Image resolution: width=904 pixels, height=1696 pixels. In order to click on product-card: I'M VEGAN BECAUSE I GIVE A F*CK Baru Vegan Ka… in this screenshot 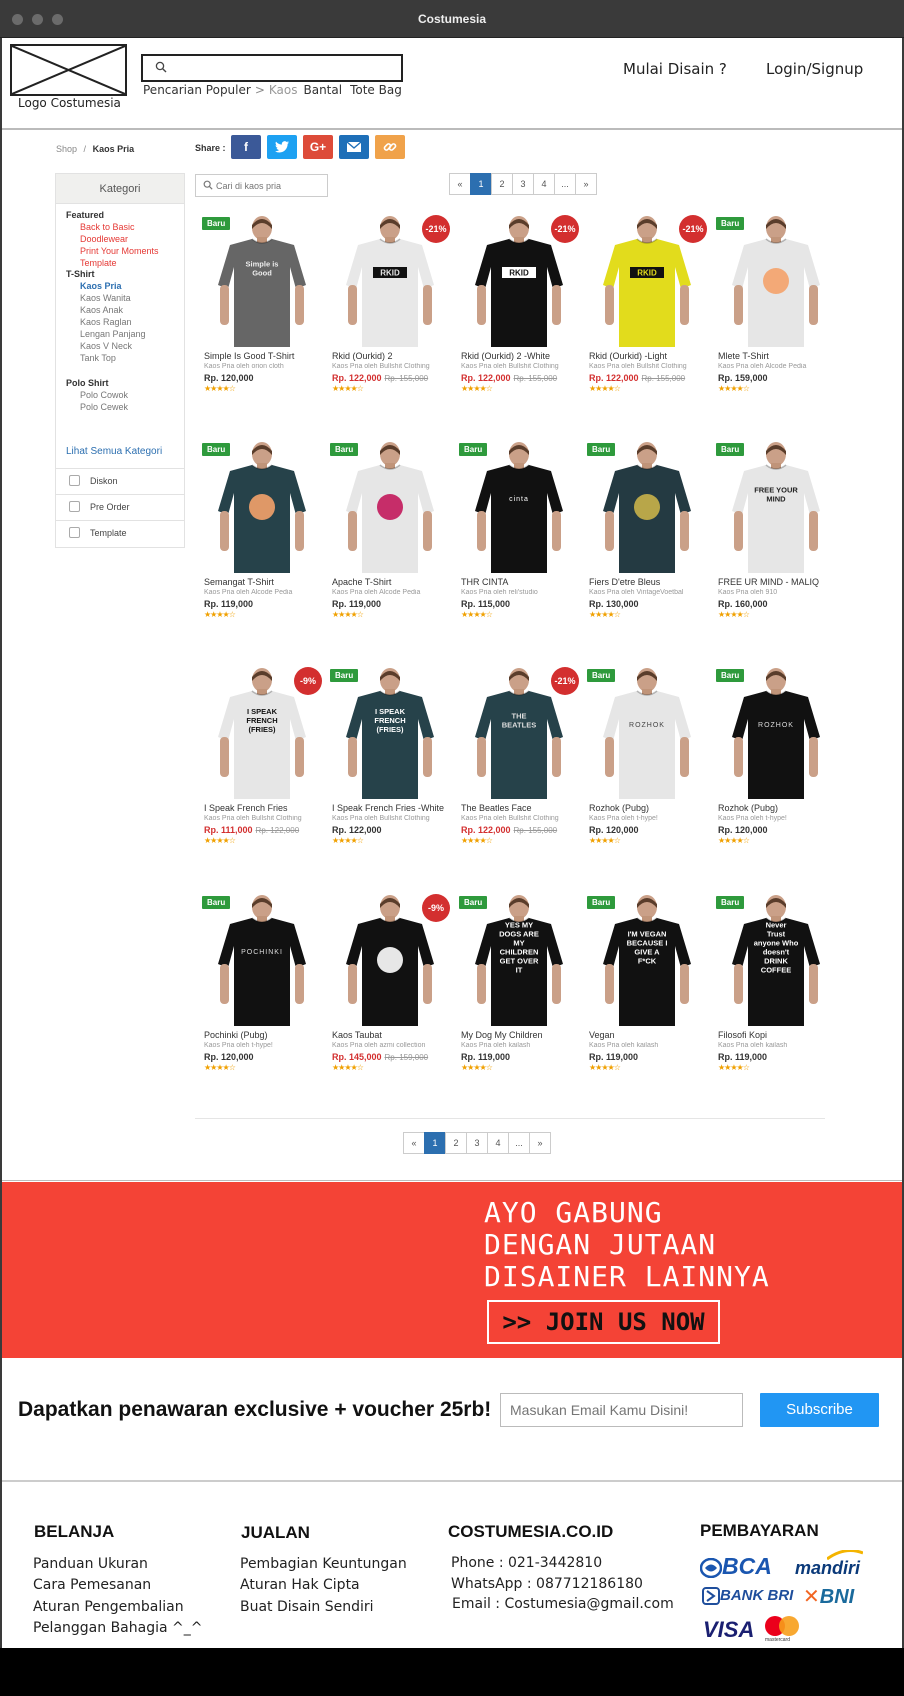, I will do `click(647, 991)`.